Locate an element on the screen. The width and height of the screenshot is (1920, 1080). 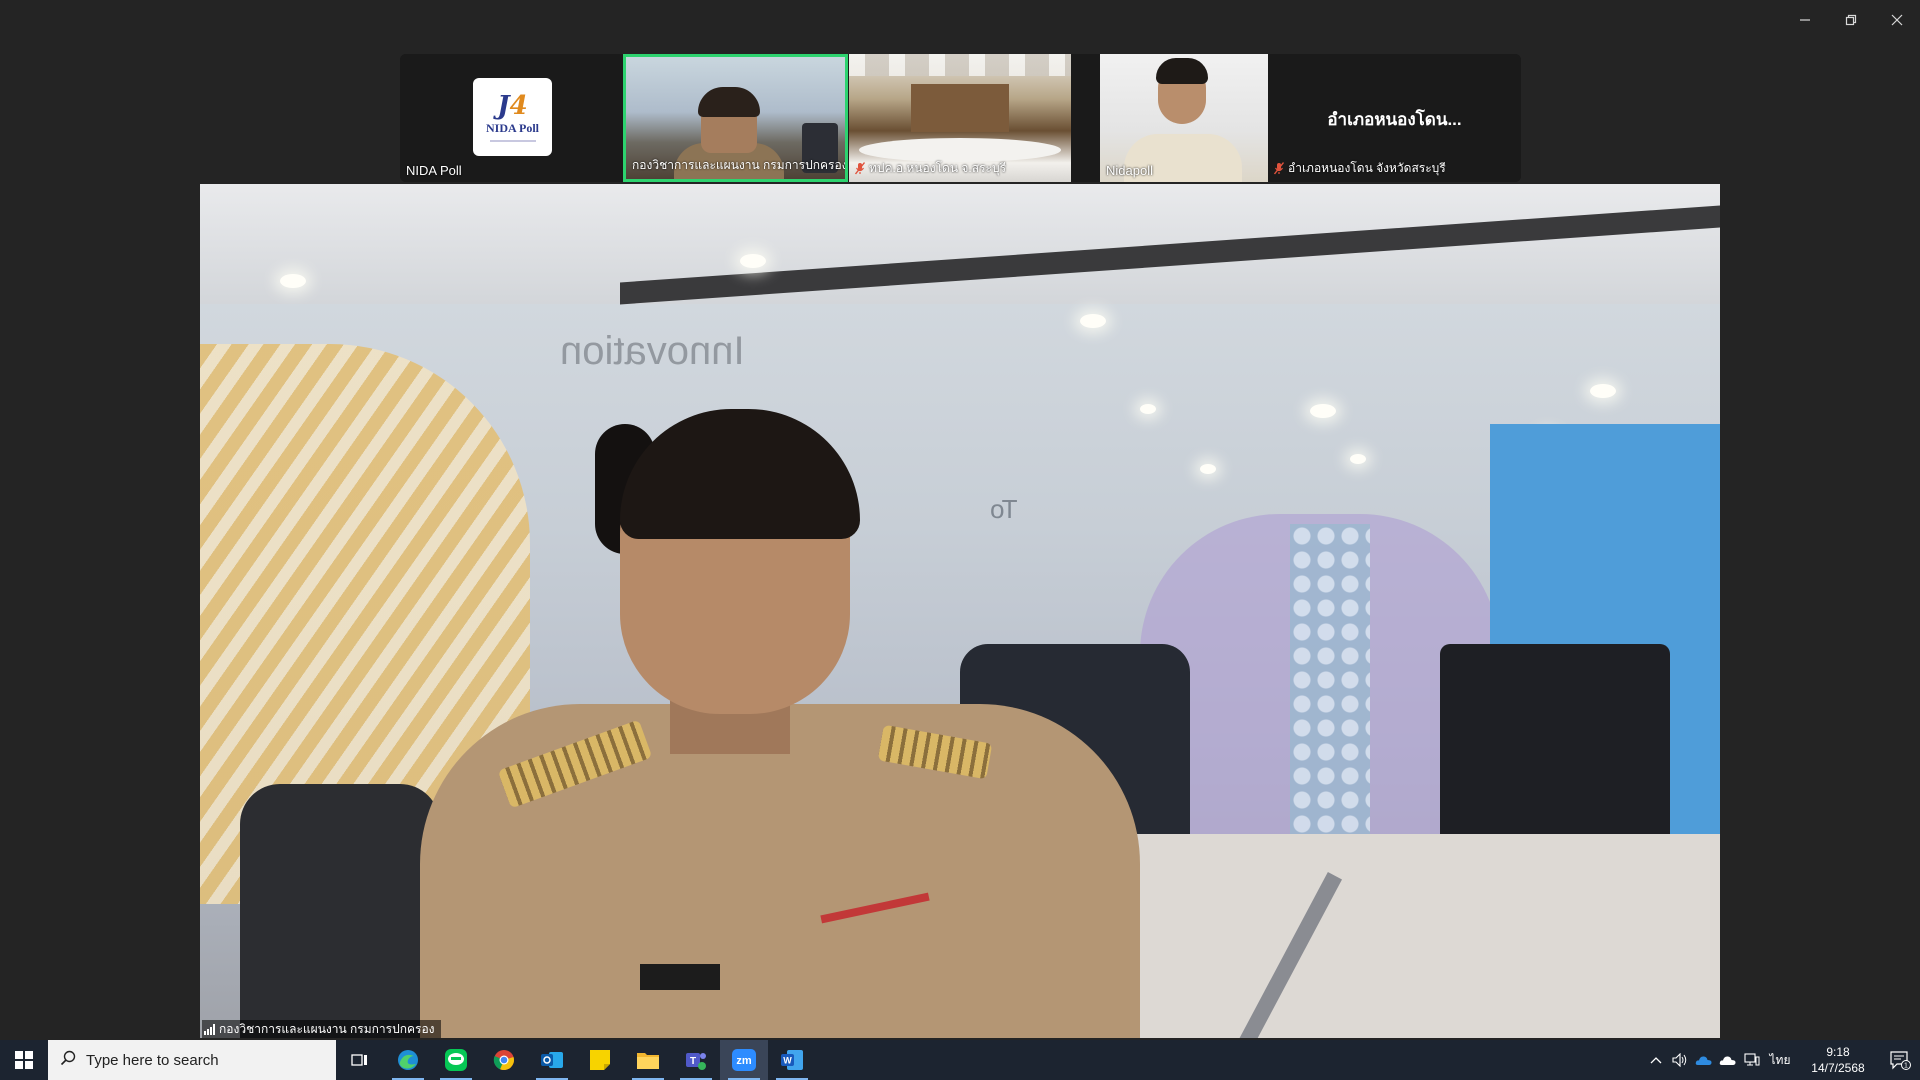
outlook-icon is located at coordinates (552, 1060).